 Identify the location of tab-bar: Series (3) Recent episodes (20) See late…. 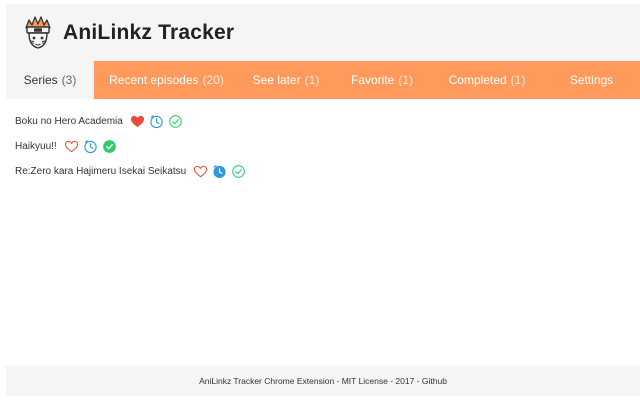
(323, 80).